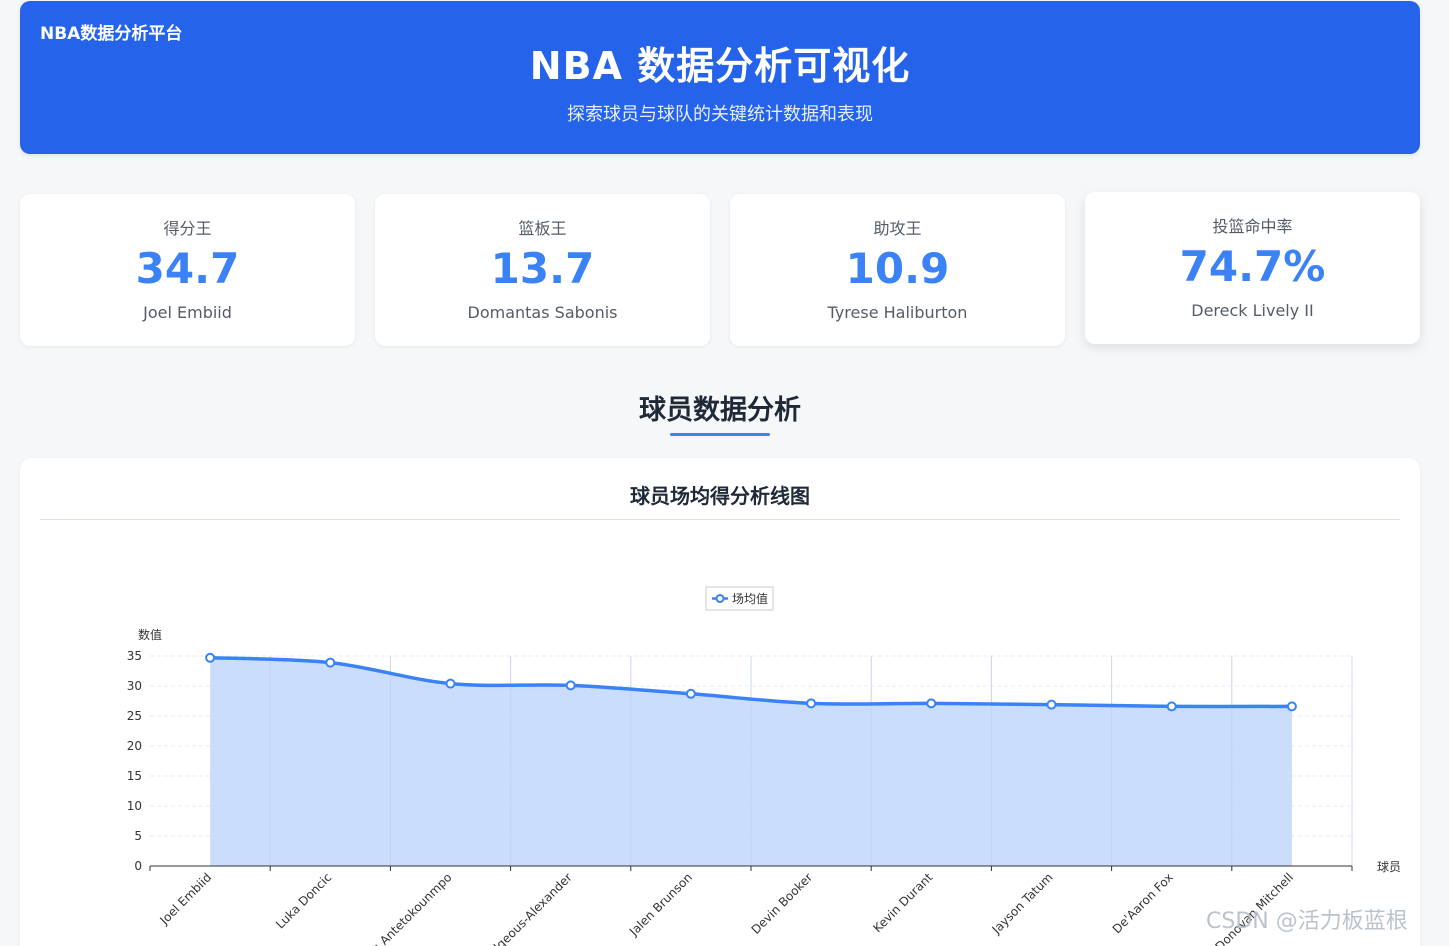 The image size is (1449, 946). Describe the element at coordinates (1389, 867) in the screenshot. I see `x-axis-name: 球员` at that location.